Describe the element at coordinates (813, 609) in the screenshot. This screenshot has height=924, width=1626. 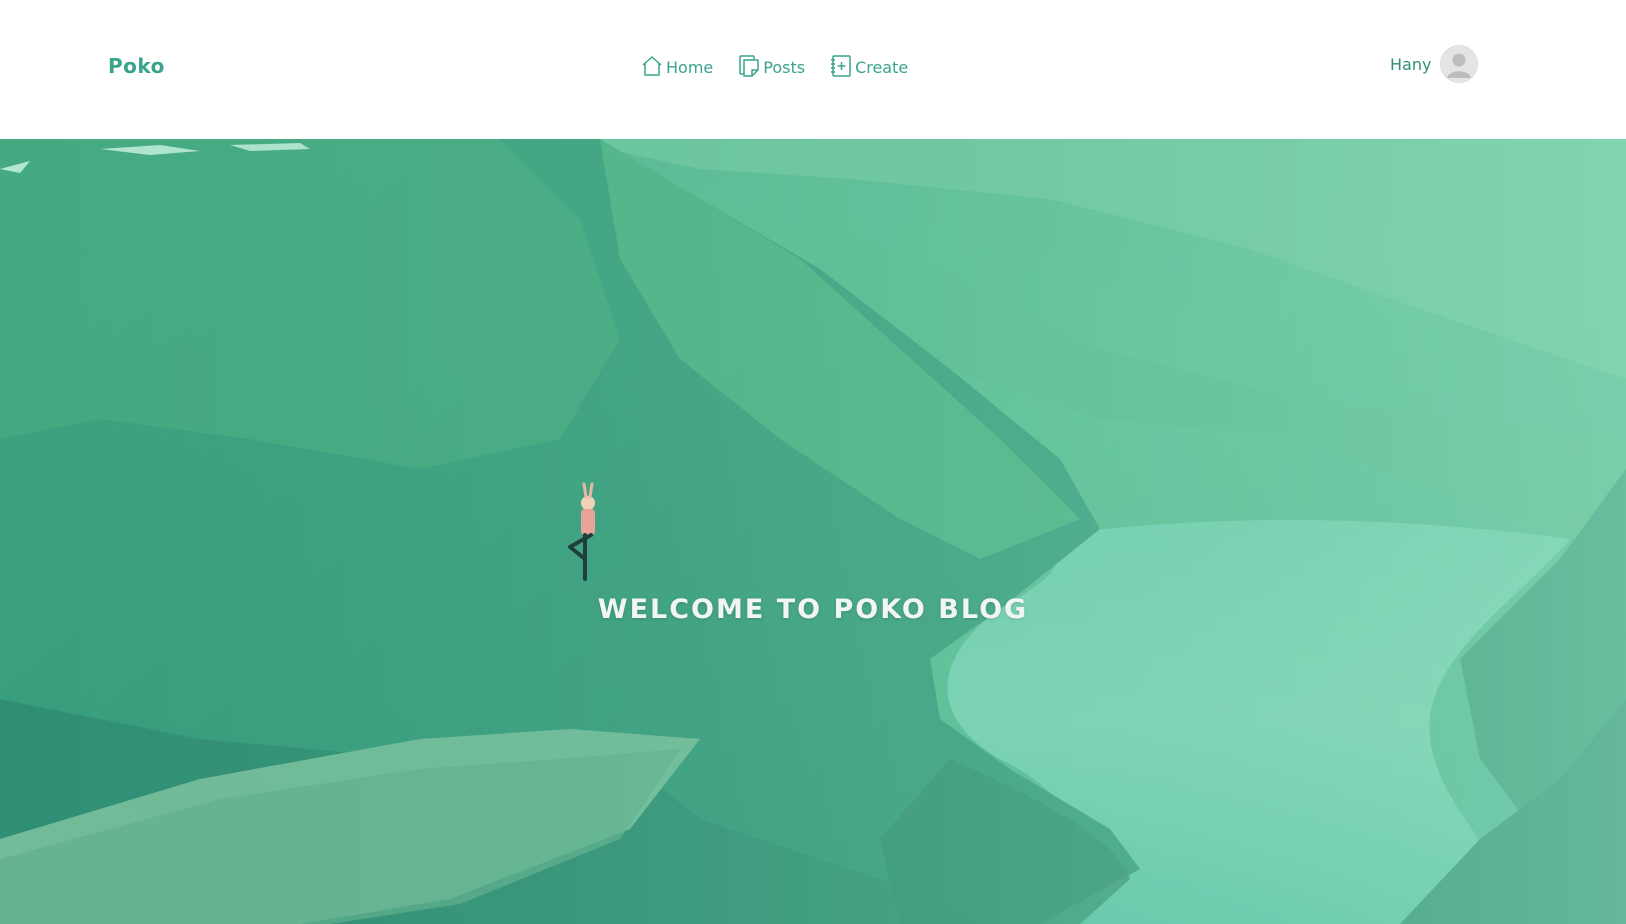
I see `hero-title: WELCOME TO POKO BLOG` at that location.